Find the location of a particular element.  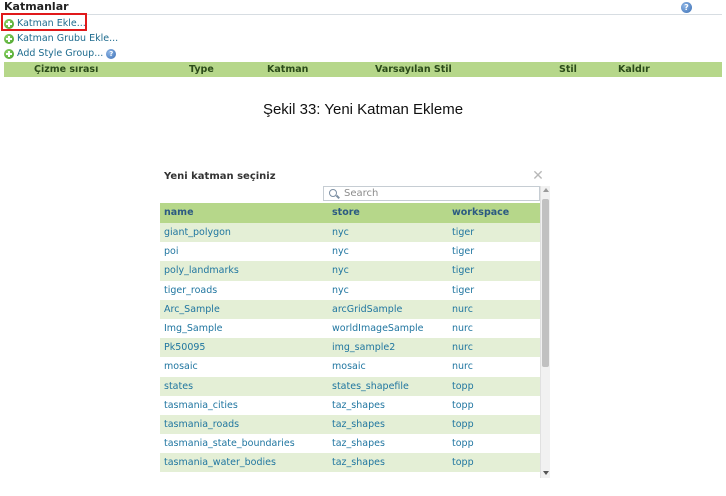

dialog-title-text: Yeni katman seçiniz is located at coordinates (220, 176).